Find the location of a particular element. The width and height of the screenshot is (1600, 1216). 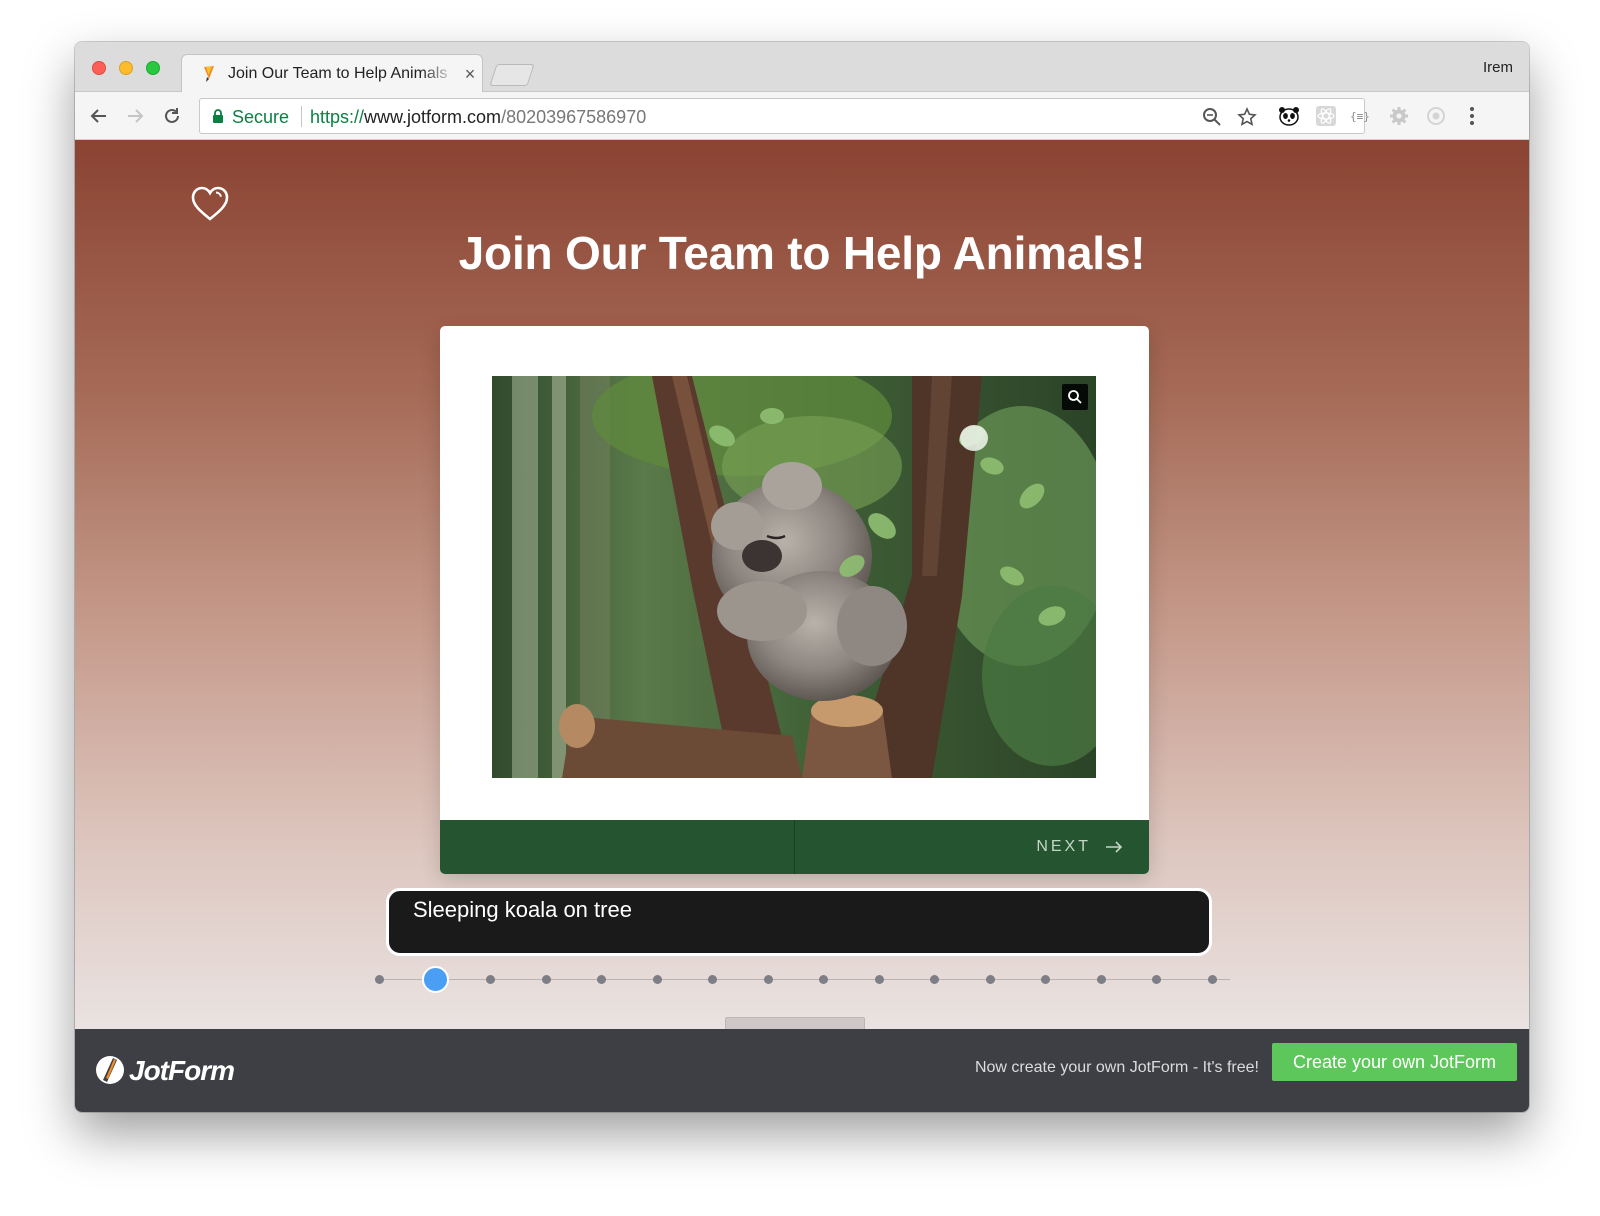

page-title: Join Our Team to Help Animals! is located at coordinates (802, 253).